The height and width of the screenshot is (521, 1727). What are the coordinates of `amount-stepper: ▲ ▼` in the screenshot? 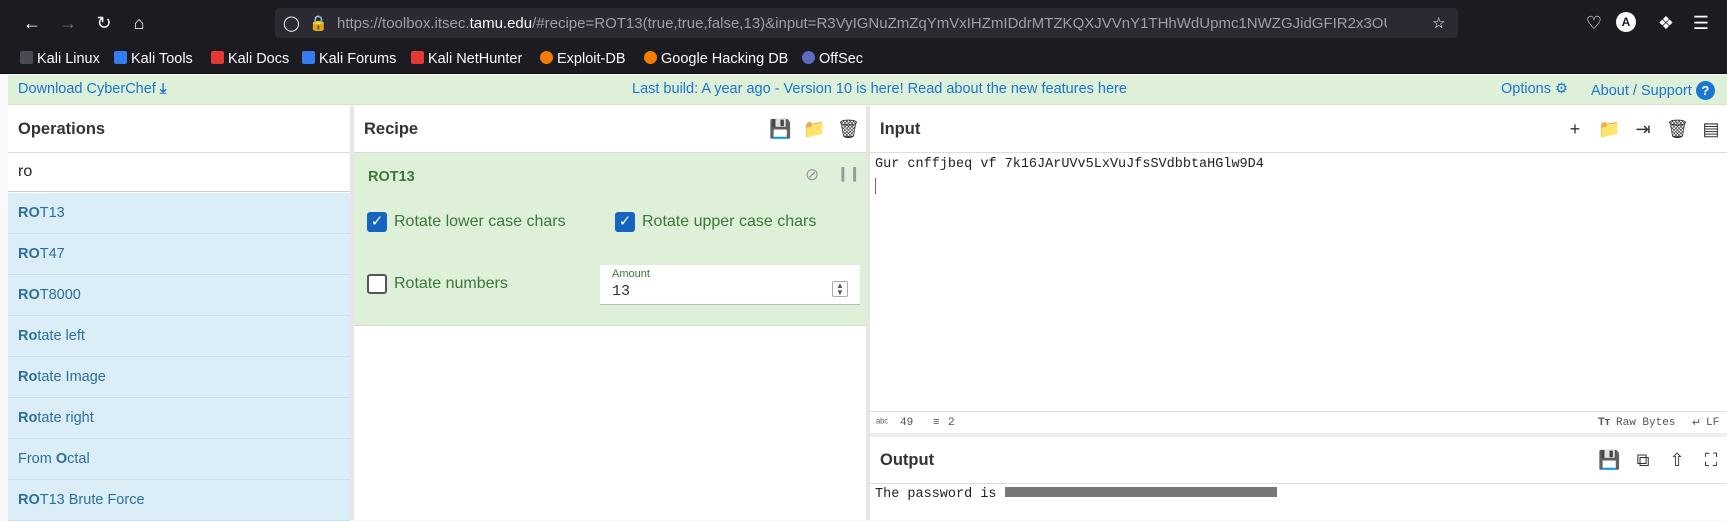 It's located at (840, 289).